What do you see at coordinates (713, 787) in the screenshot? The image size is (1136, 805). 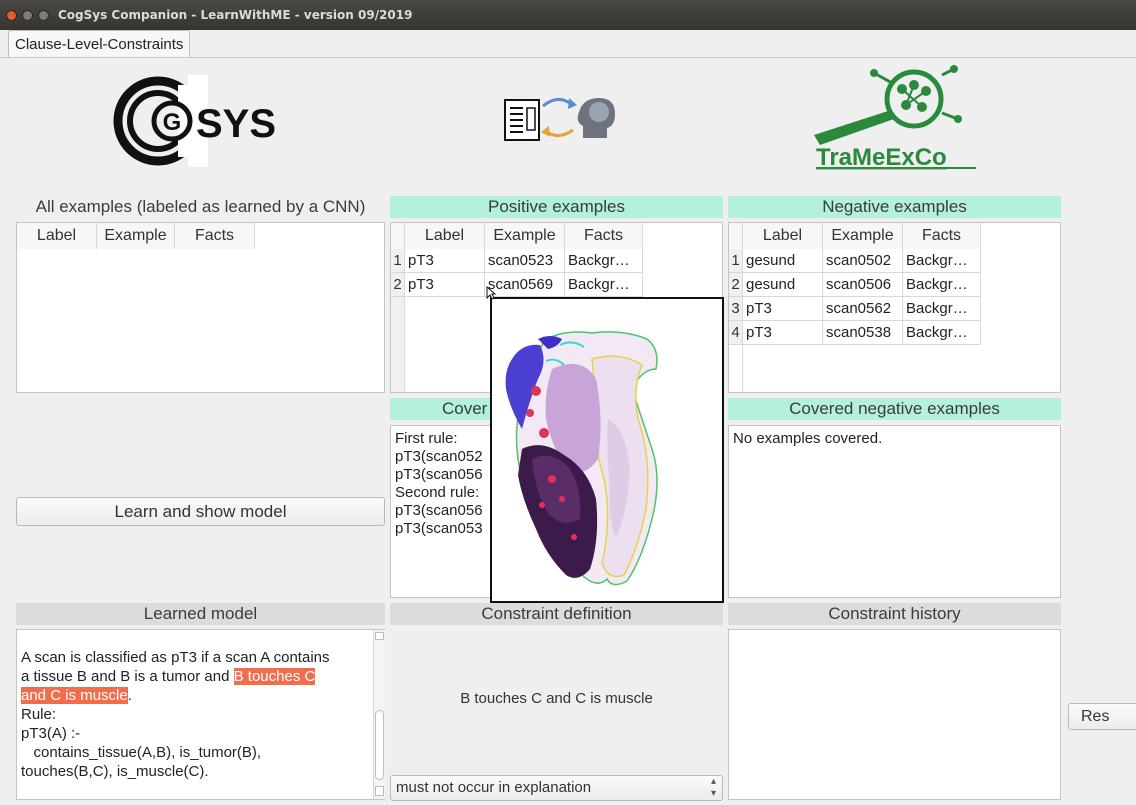 I see `select-updown-icon: ▴ ▾` at bounding box center [713, 787].